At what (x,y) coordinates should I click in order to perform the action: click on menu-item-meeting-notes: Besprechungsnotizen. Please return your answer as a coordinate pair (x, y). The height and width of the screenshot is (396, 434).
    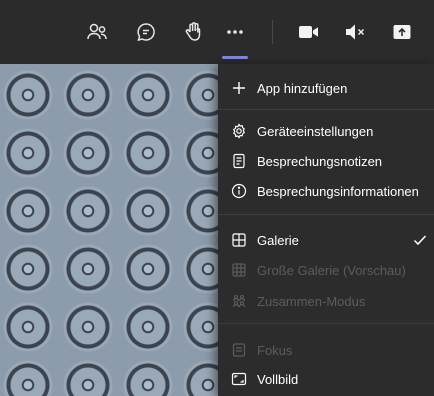
    Looking at the image, I should click on (326, 161).